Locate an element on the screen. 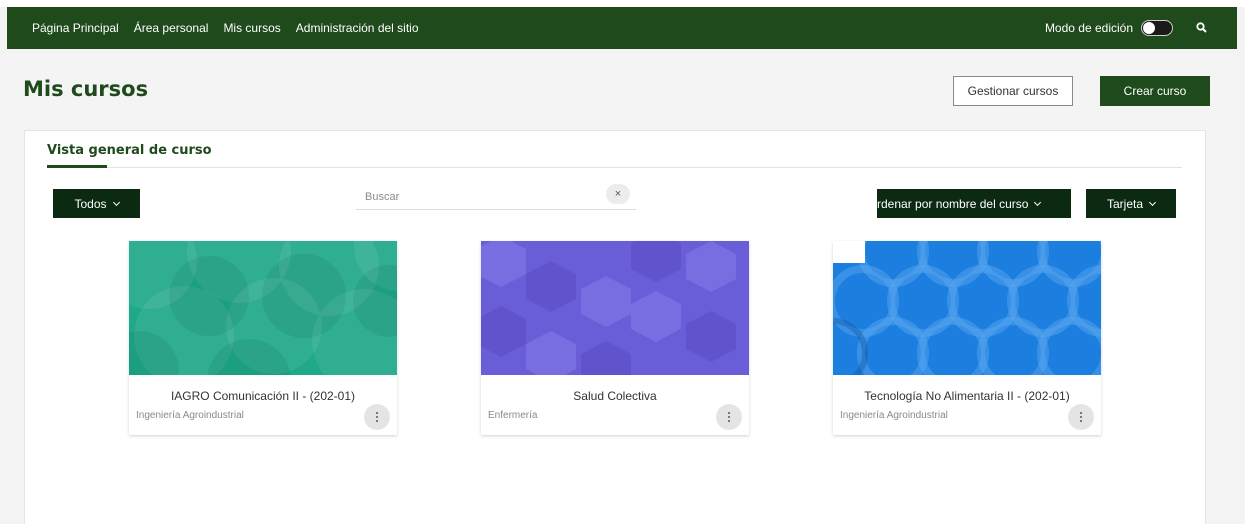 This screenshot has height=524, width=1245. course-category: Enfermería is located at coordinates (513, 415).